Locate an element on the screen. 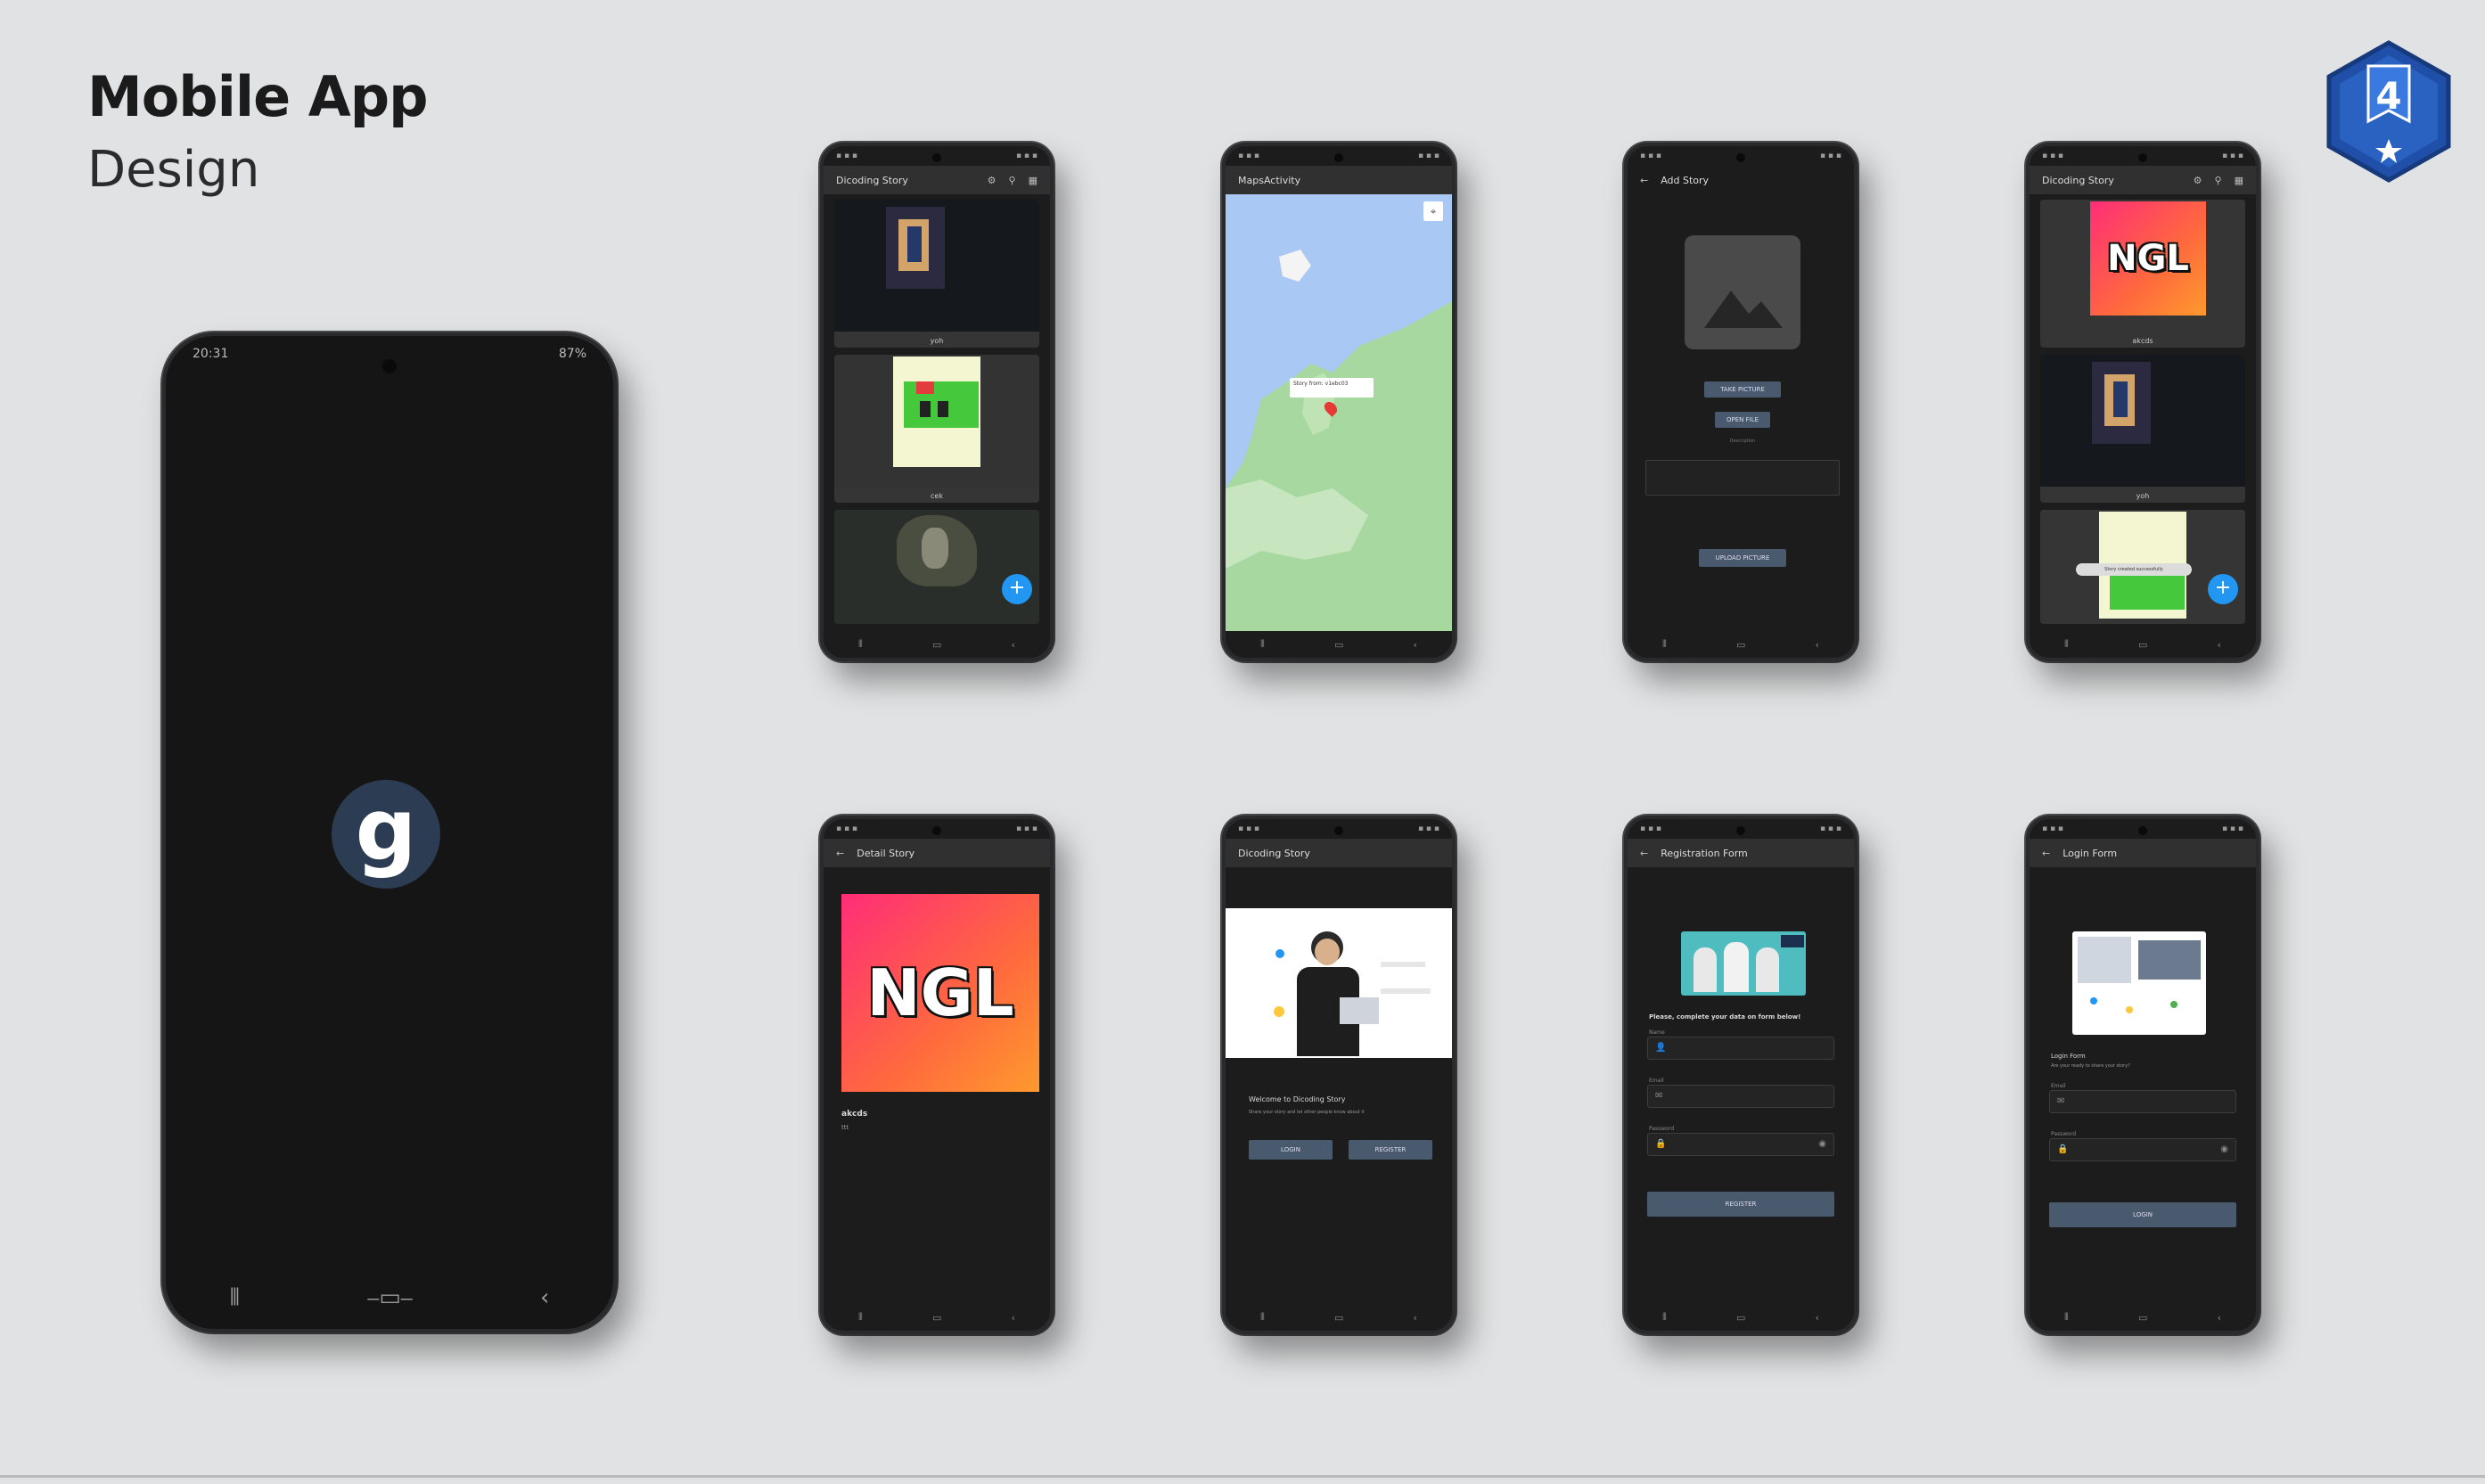 This screenshot has height=1484, width=2485. story-card: cek is located at coordinates (936, 429).